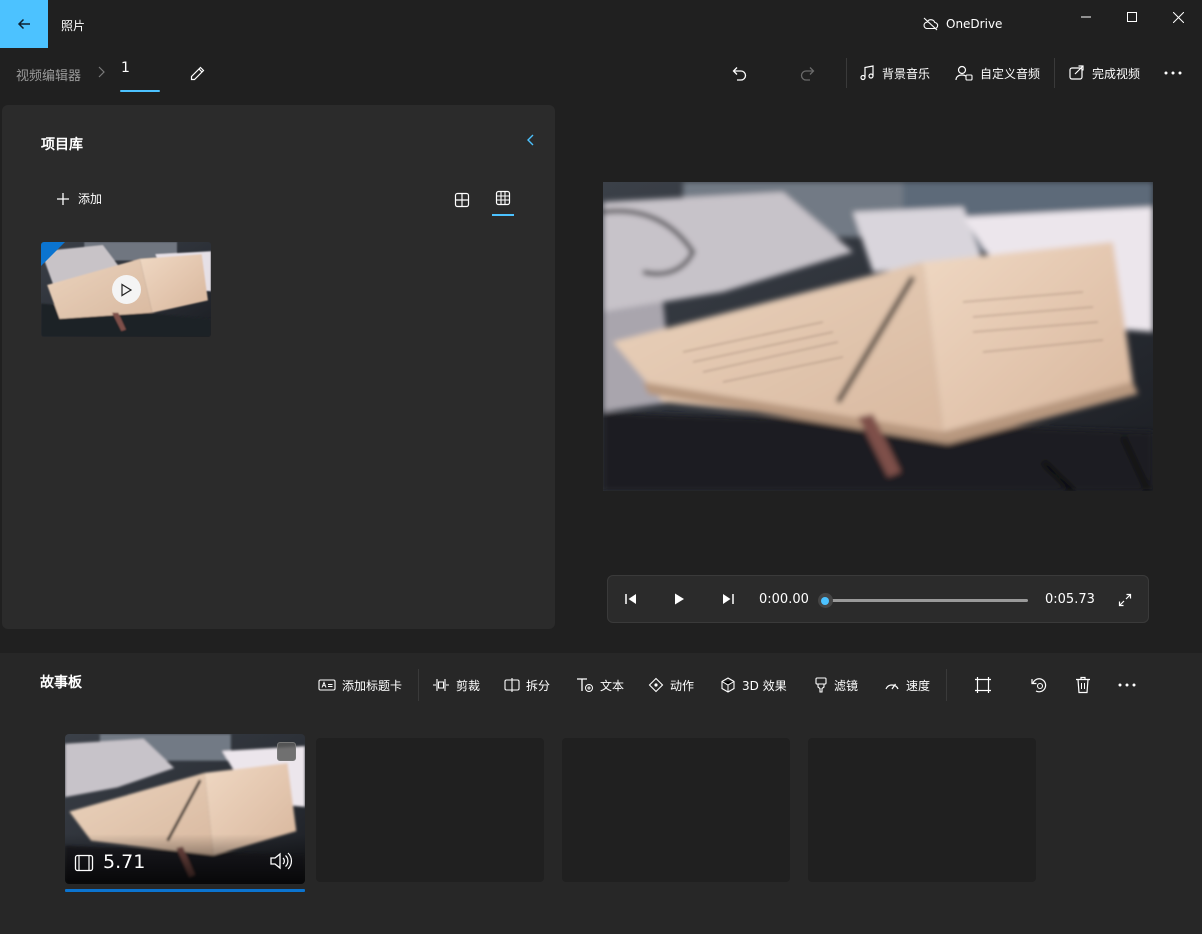  Describe the element at coordinates (1104, 73) in the screenshot. I see `finish-video-button: 完成视频` at that location.